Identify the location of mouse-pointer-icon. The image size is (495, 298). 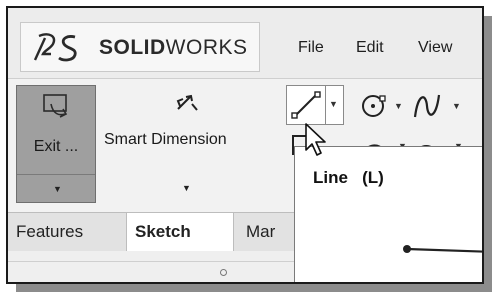
(315, 139).